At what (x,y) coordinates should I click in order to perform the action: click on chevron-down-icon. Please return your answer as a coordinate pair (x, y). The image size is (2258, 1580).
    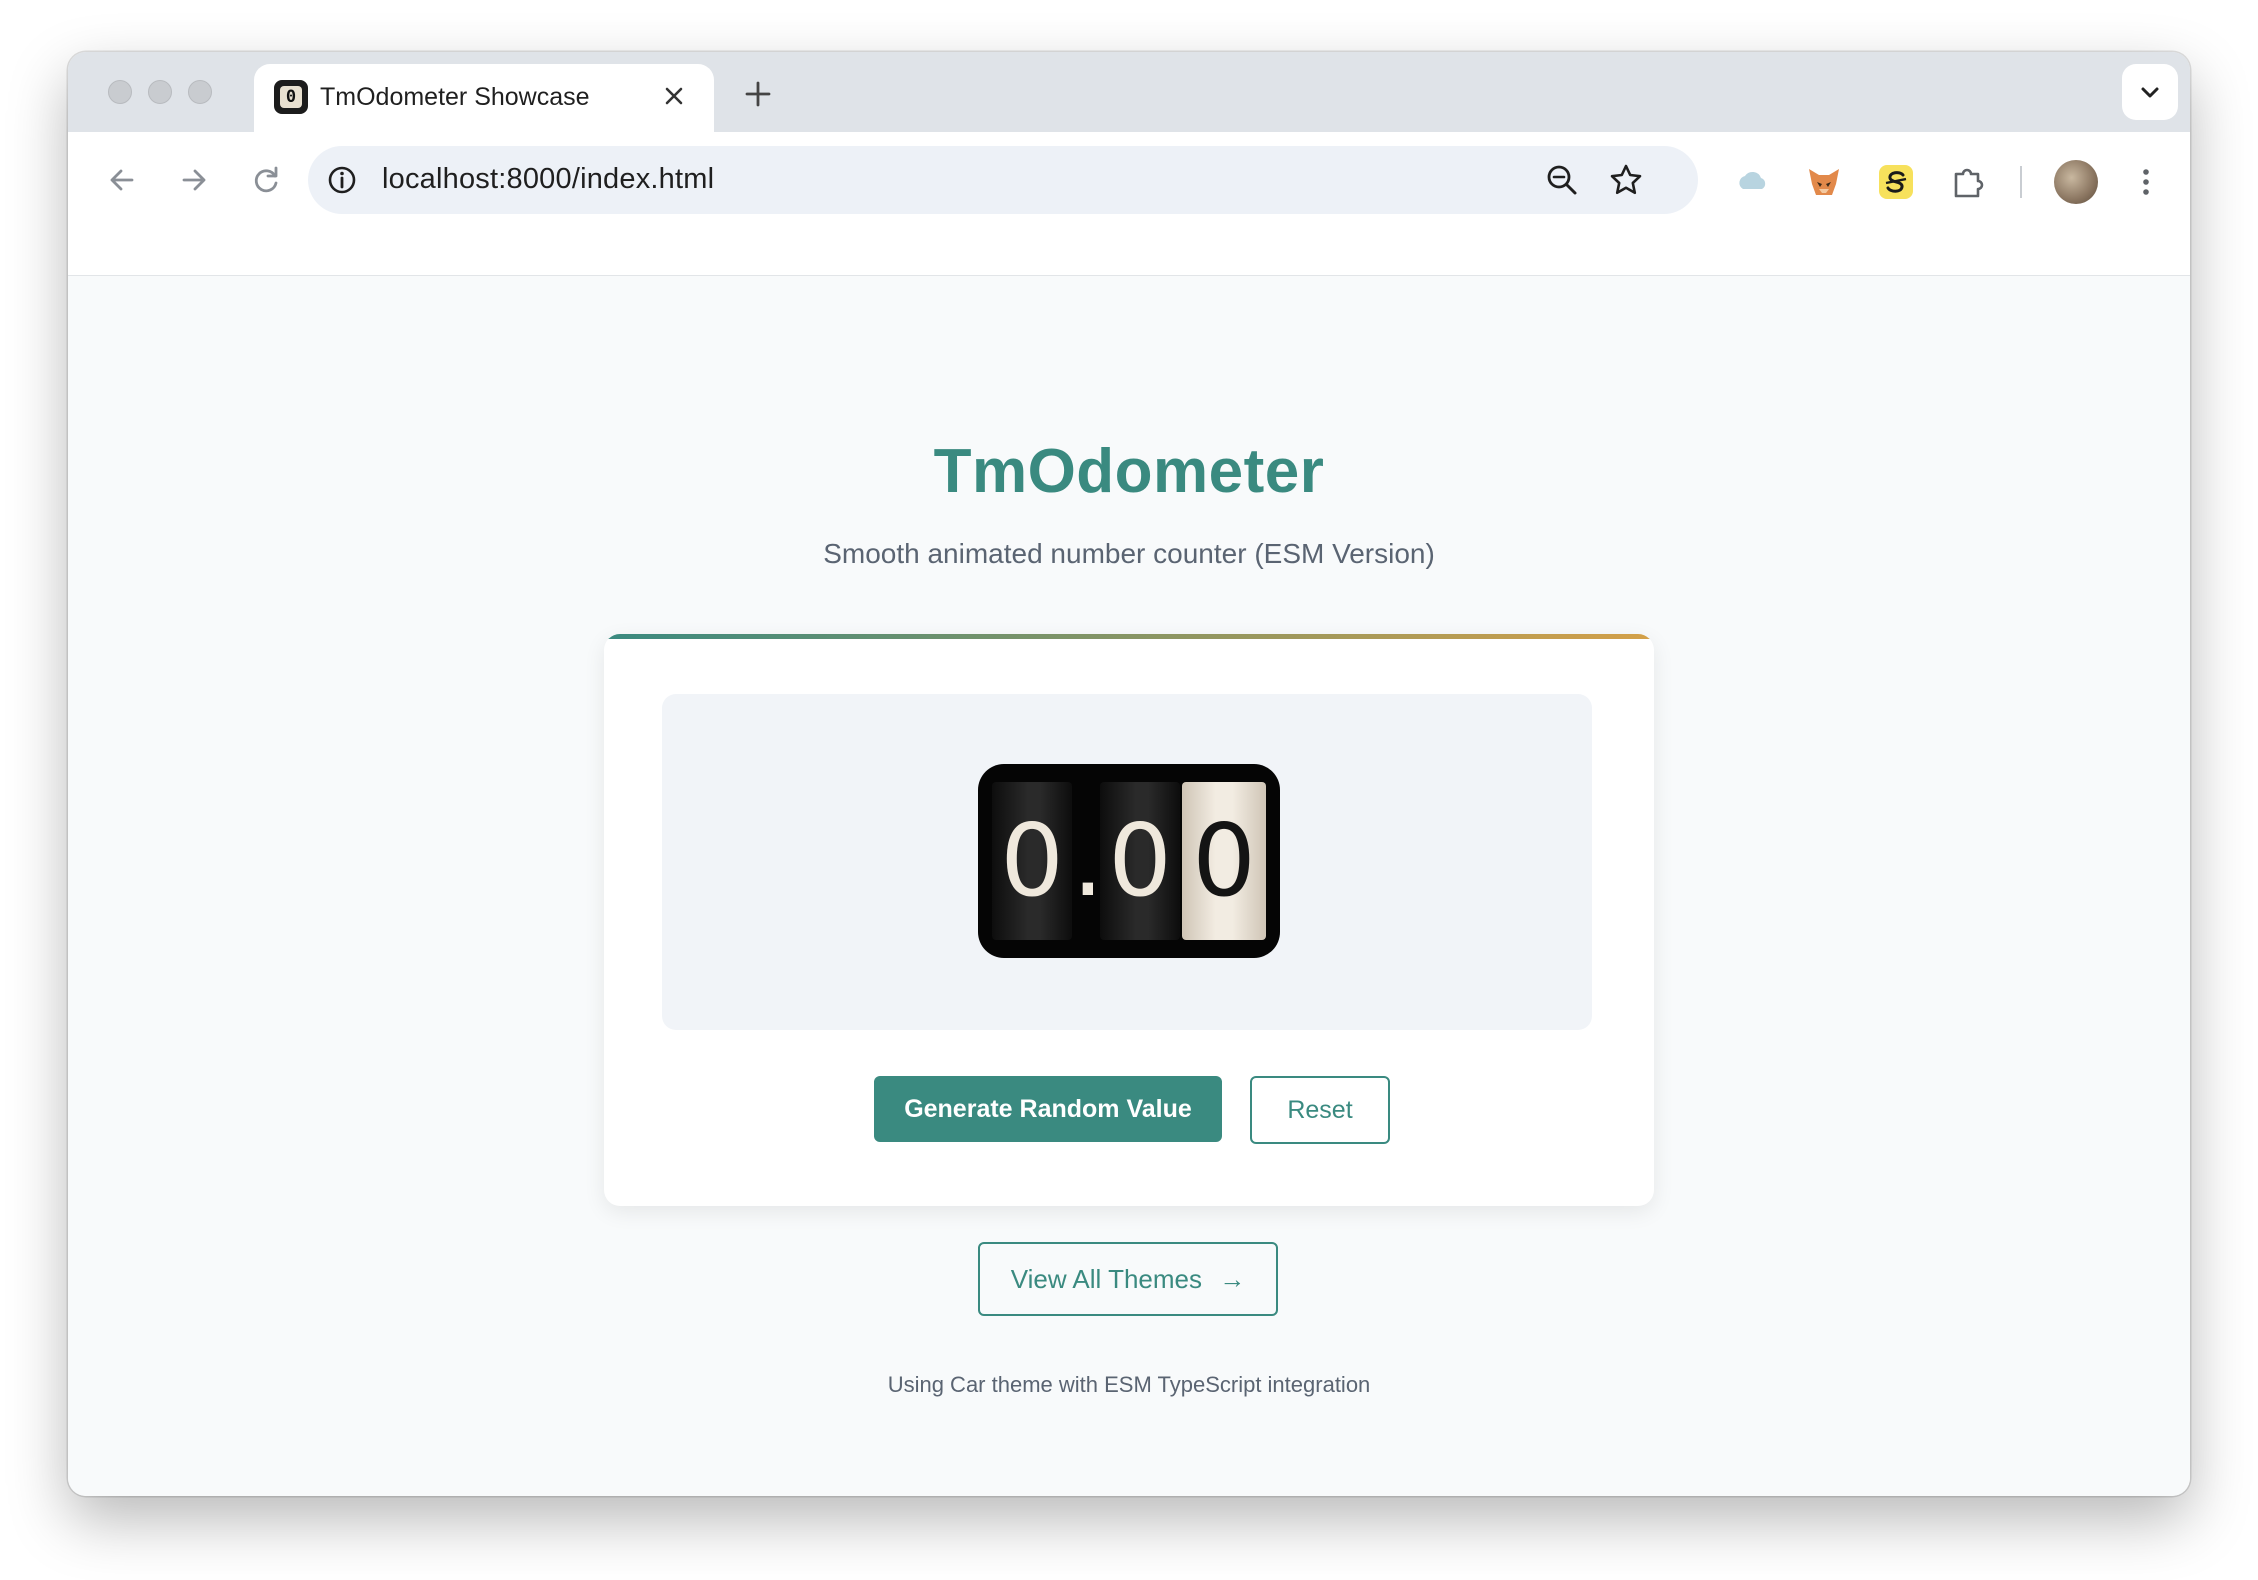
    Looking at the image, I should click on (2150, 92).